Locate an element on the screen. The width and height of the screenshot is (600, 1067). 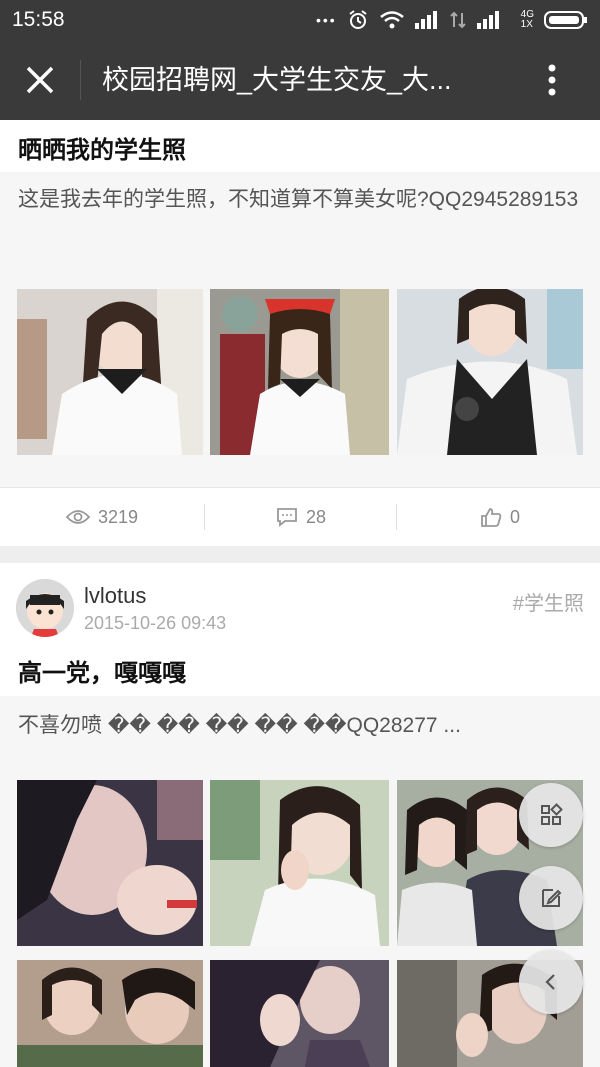
comments-stat: 28 is located at coordinates (301, 517).